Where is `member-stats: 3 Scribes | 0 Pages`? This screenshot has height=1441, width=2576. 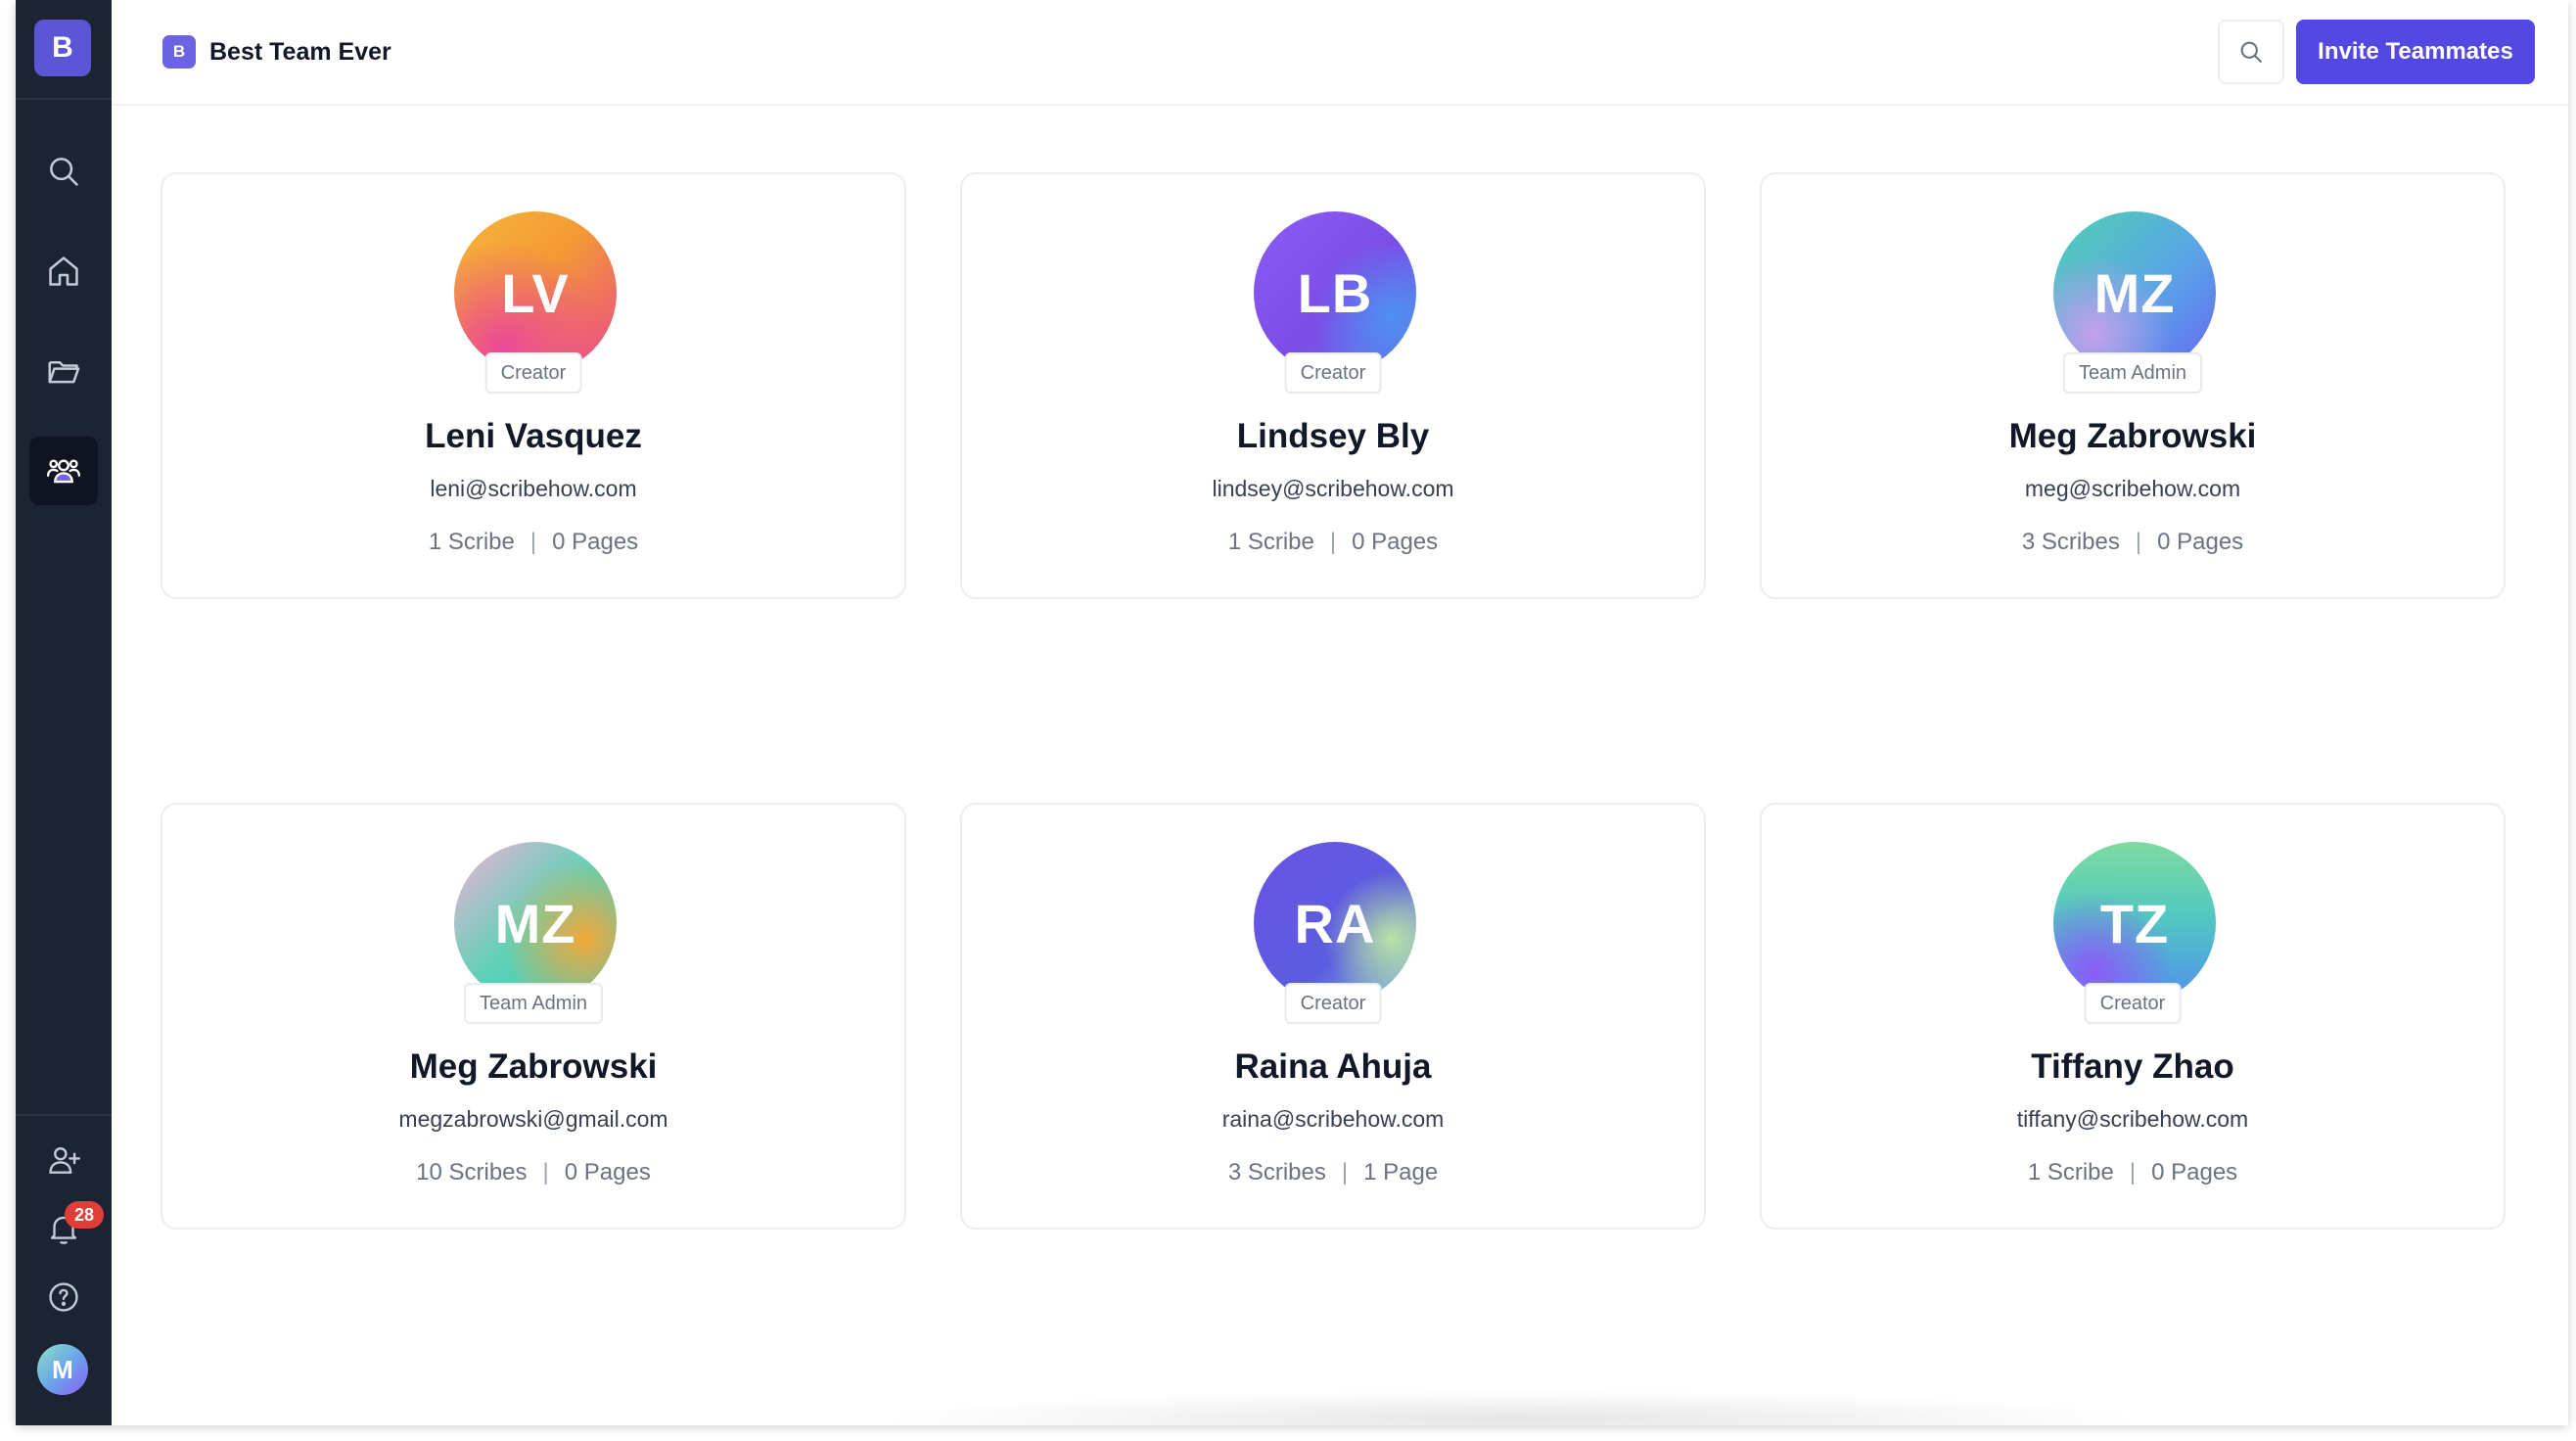 member-stats: 3 Scribes | 0 Pages is located at coordinates (2133, 542).